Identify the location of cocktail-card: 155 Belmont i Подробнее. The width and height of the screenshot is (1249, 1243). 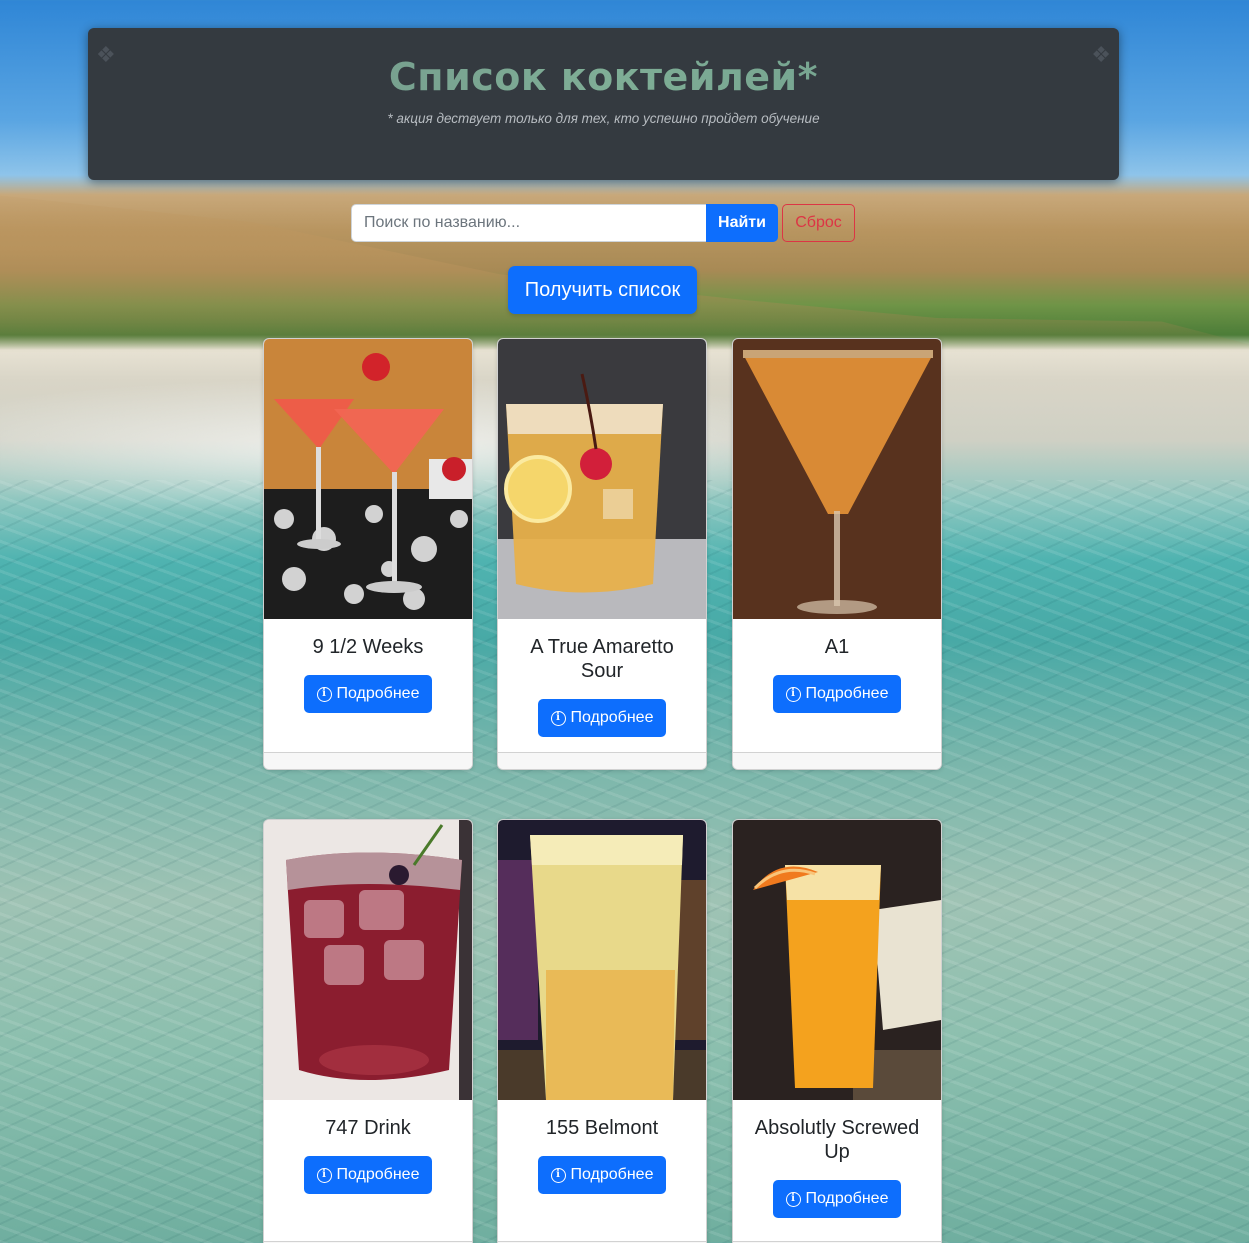
(602, 1031).